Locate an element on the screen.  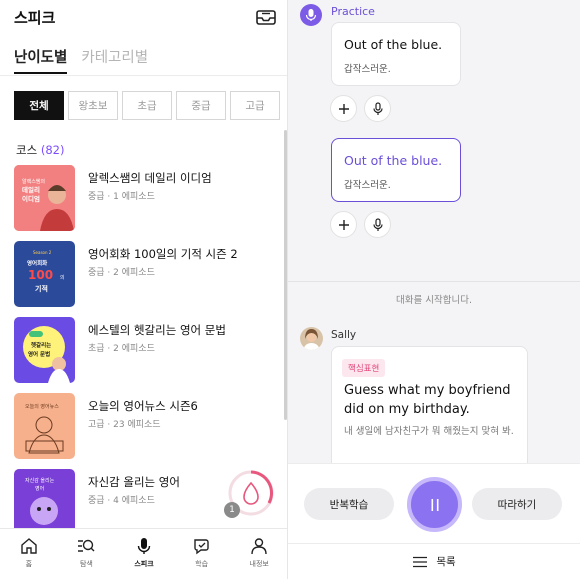
nav-explore-label: 탐색 is located at coordinates (86, 564).